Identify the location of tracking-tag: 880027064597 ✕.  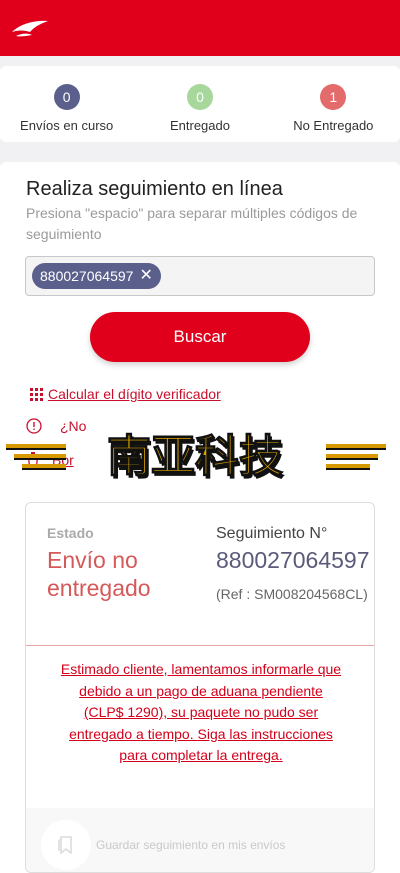
(96, 276).